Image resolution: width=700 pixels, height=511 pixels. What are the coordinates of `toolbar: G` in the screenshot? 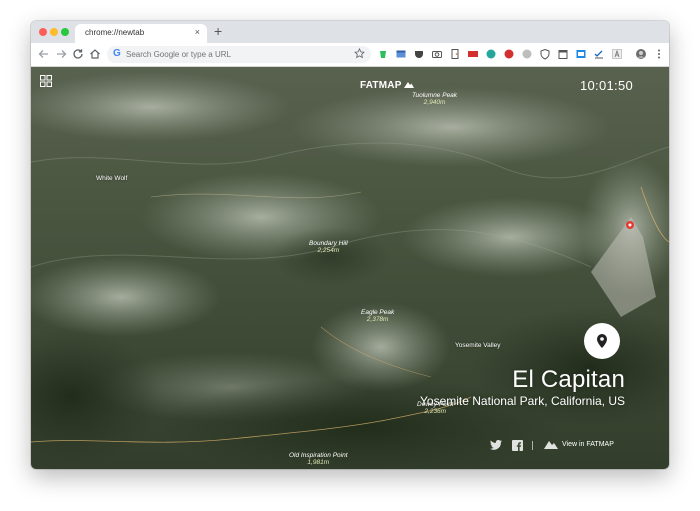 It's located at (350, 55).